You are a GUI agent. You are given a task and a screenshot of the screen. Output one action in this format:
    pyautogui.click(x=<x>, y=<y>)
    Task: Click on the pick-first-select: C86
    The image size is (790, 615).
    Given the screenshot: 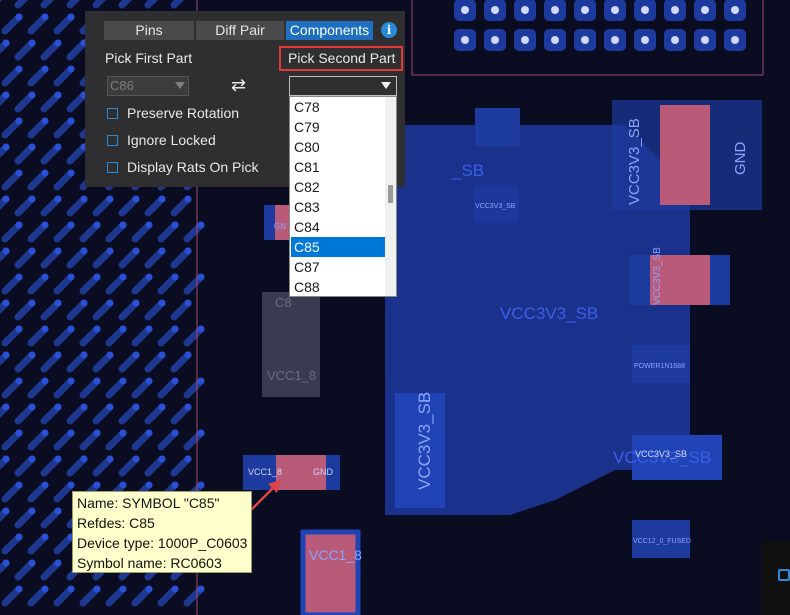 What is the action you would take?
    pyautogui.click(x=148, y=86)
    